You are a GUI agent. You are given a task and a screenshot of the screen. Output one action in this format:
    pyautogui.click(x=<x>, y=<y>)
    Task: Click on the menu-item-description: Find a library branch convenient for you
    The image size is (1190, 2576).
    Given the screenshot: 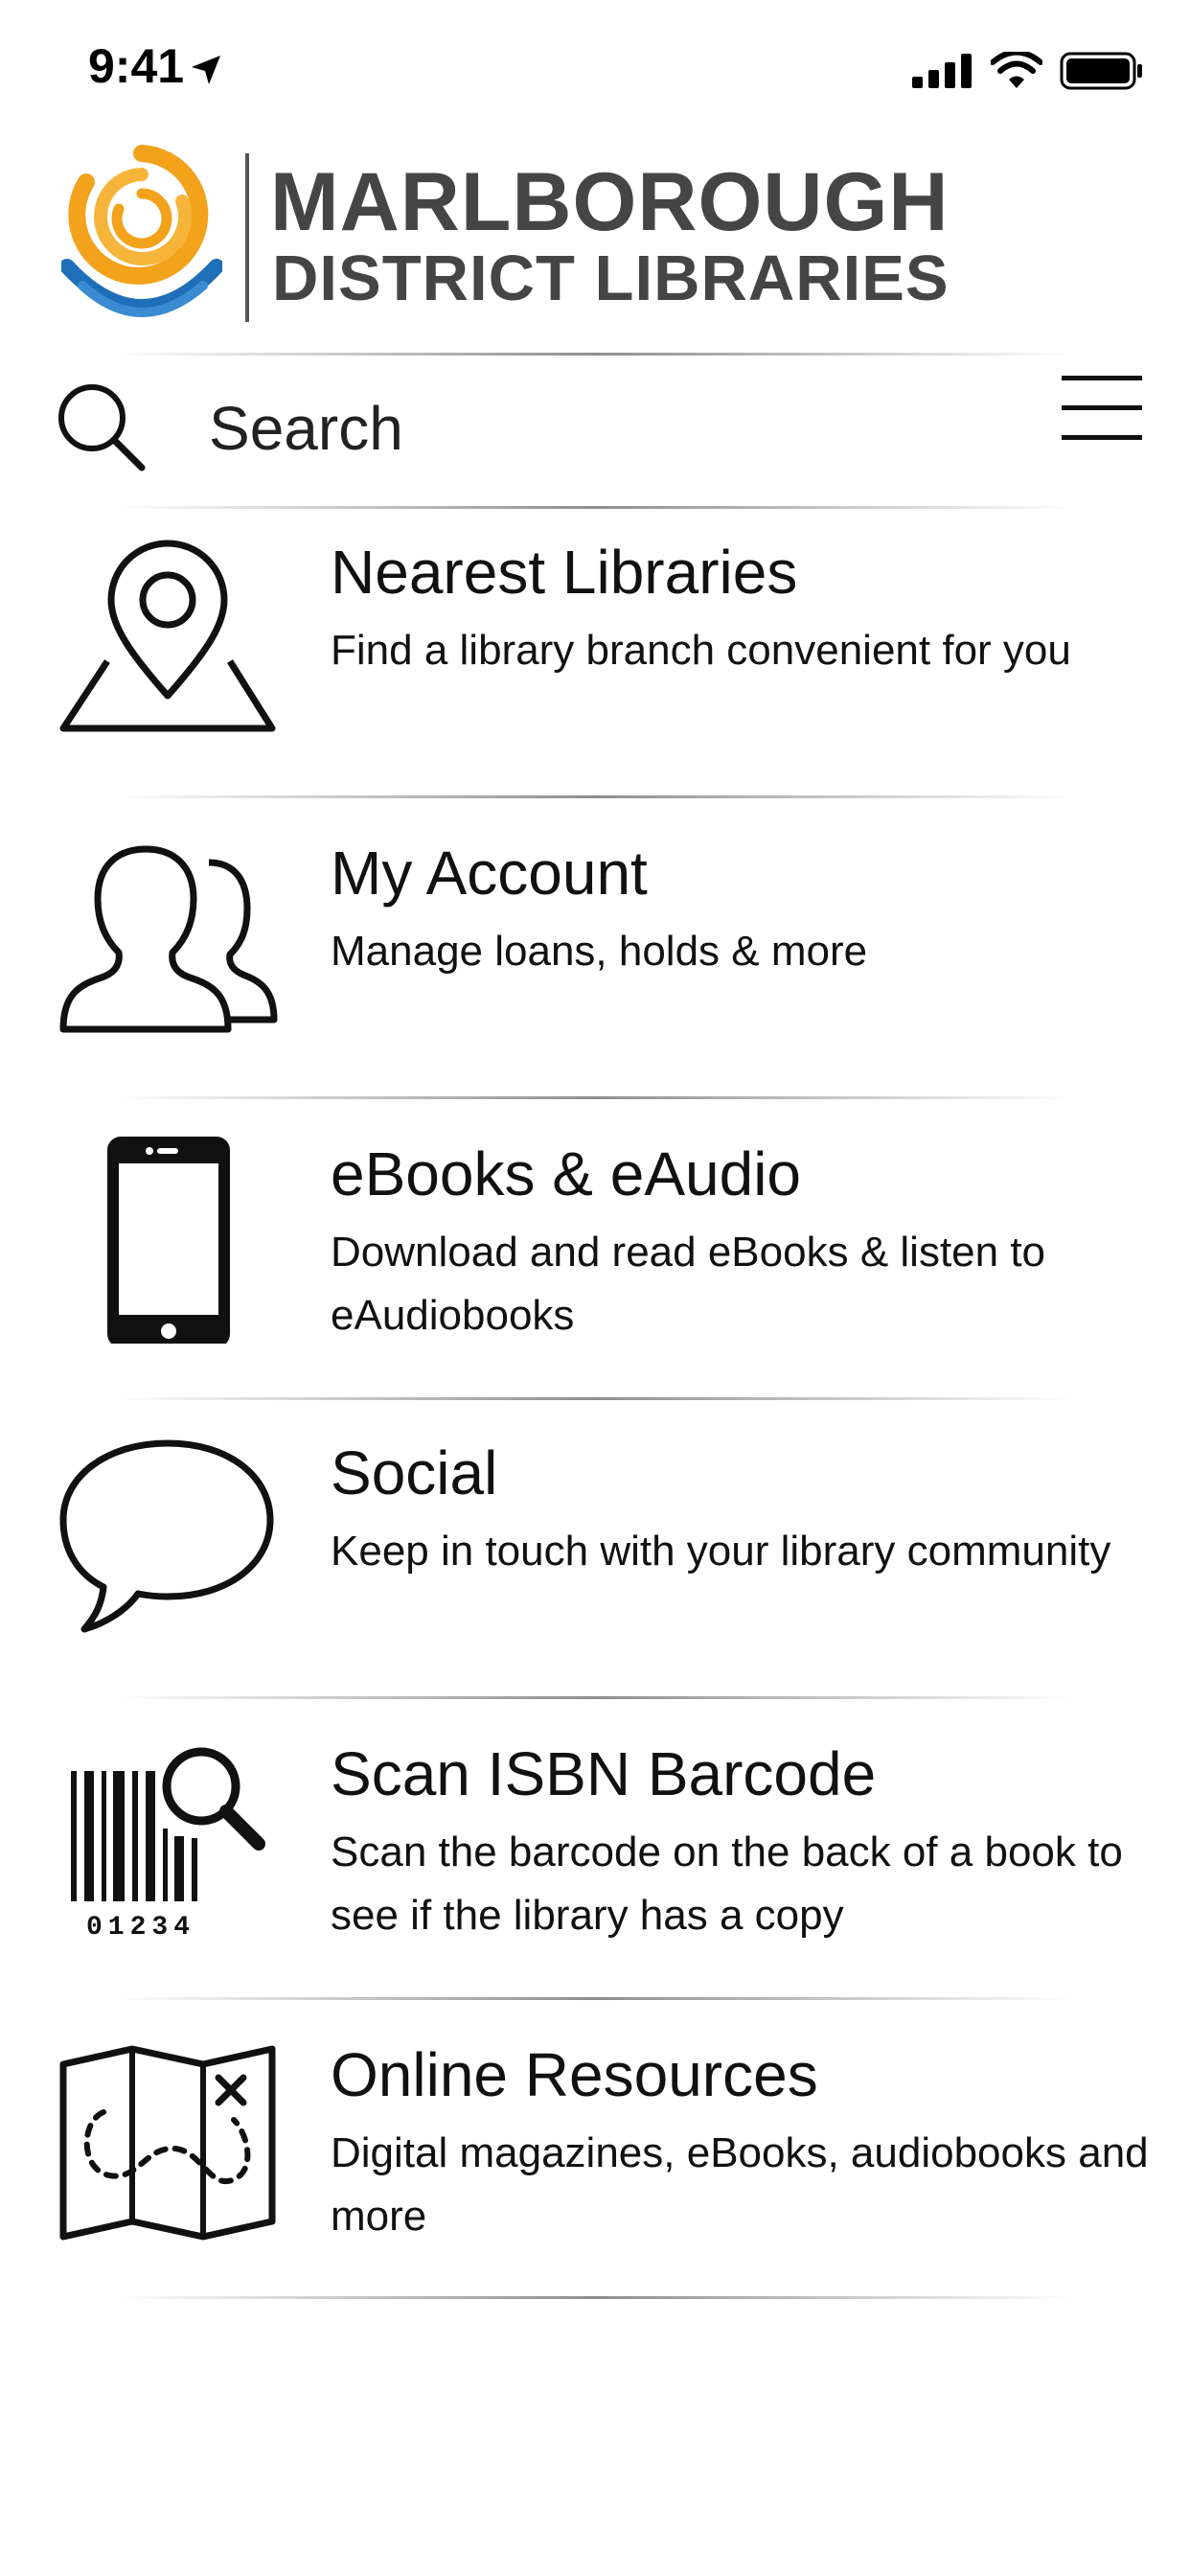 What is the action you would take?
    pyautogui.click(x=701, y=650)
    